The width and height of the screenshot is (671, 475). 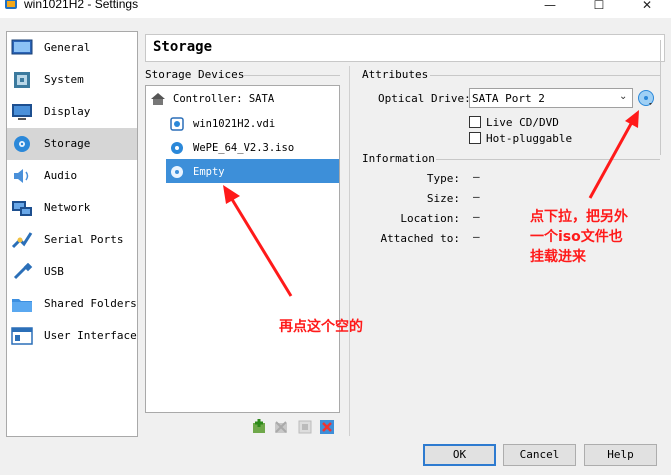 I want to click on sidebar-item-display: Display, so click(x=72, y=112).